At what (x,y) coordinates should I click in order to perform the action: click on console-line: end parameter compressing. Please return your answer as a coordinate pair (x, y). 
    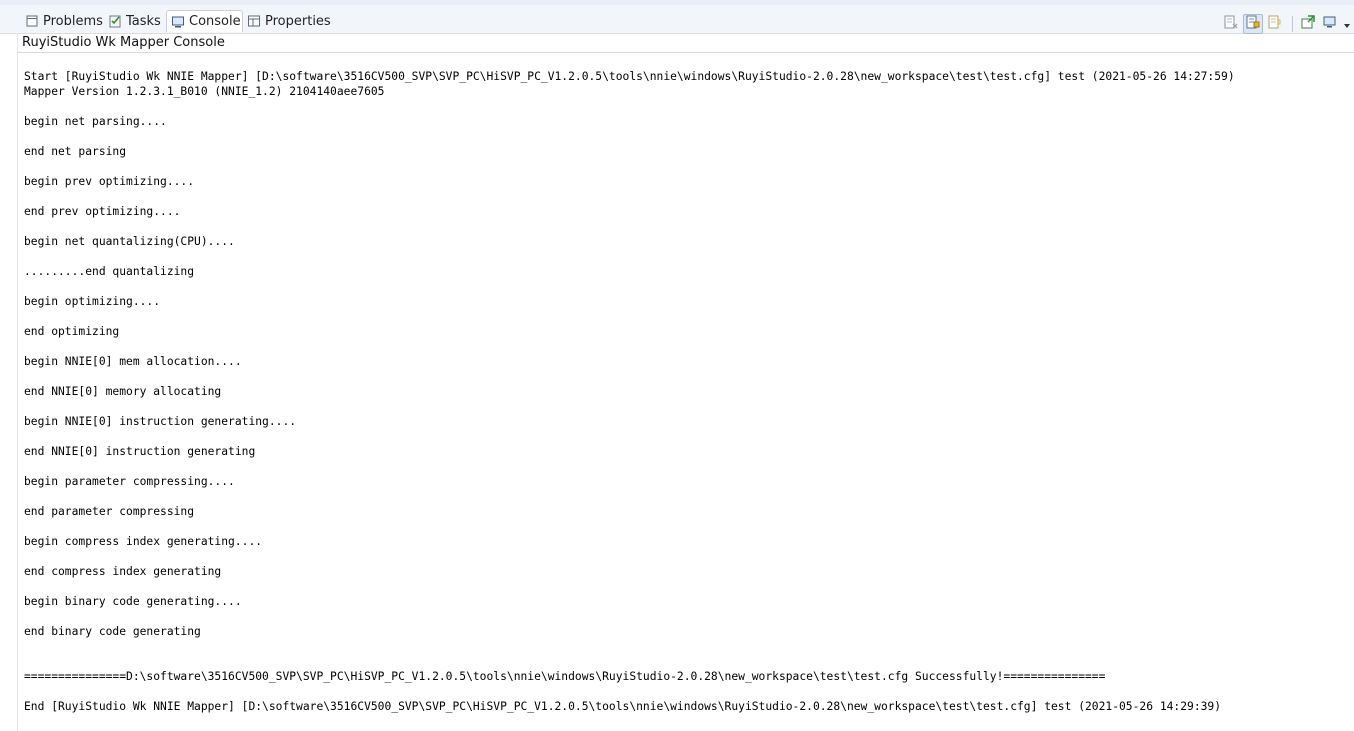
    Looking at the image, I should click on (109, 511).